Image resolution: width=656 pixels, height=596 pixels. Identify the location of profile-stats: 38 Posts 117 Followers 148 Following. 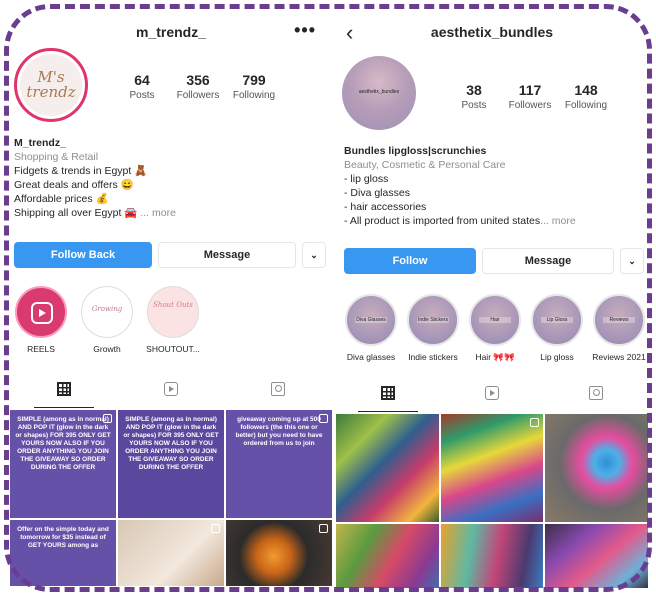
(530, 96).